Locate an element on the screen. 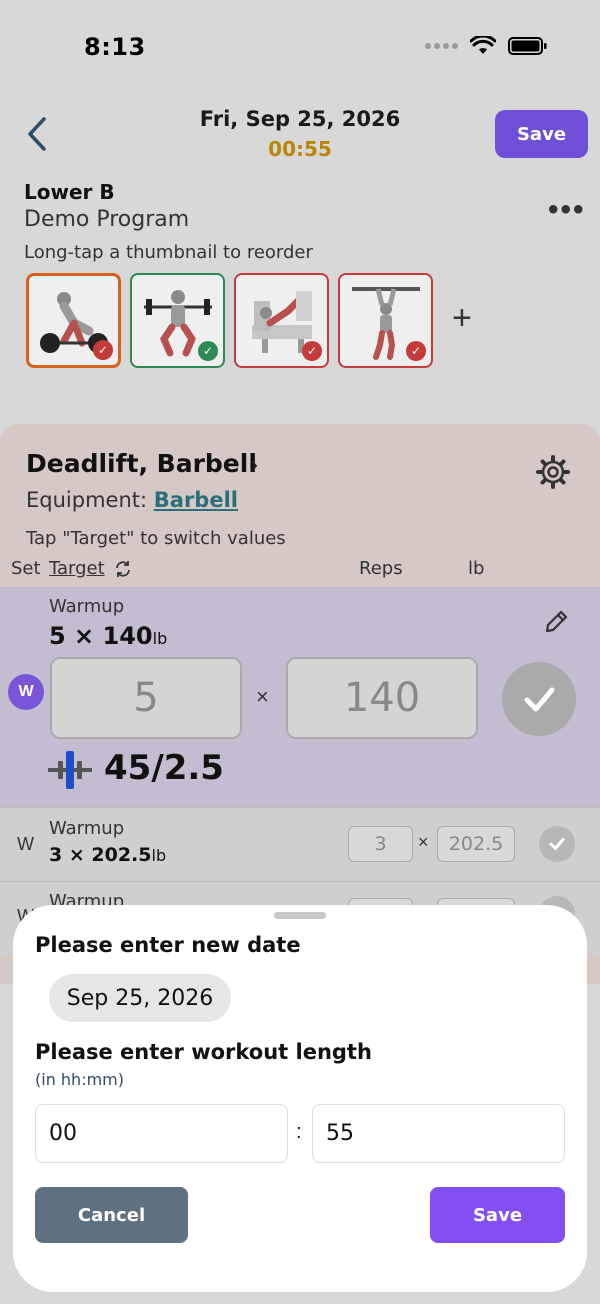  more-icon: ••• is located at coordinates (567, 210).